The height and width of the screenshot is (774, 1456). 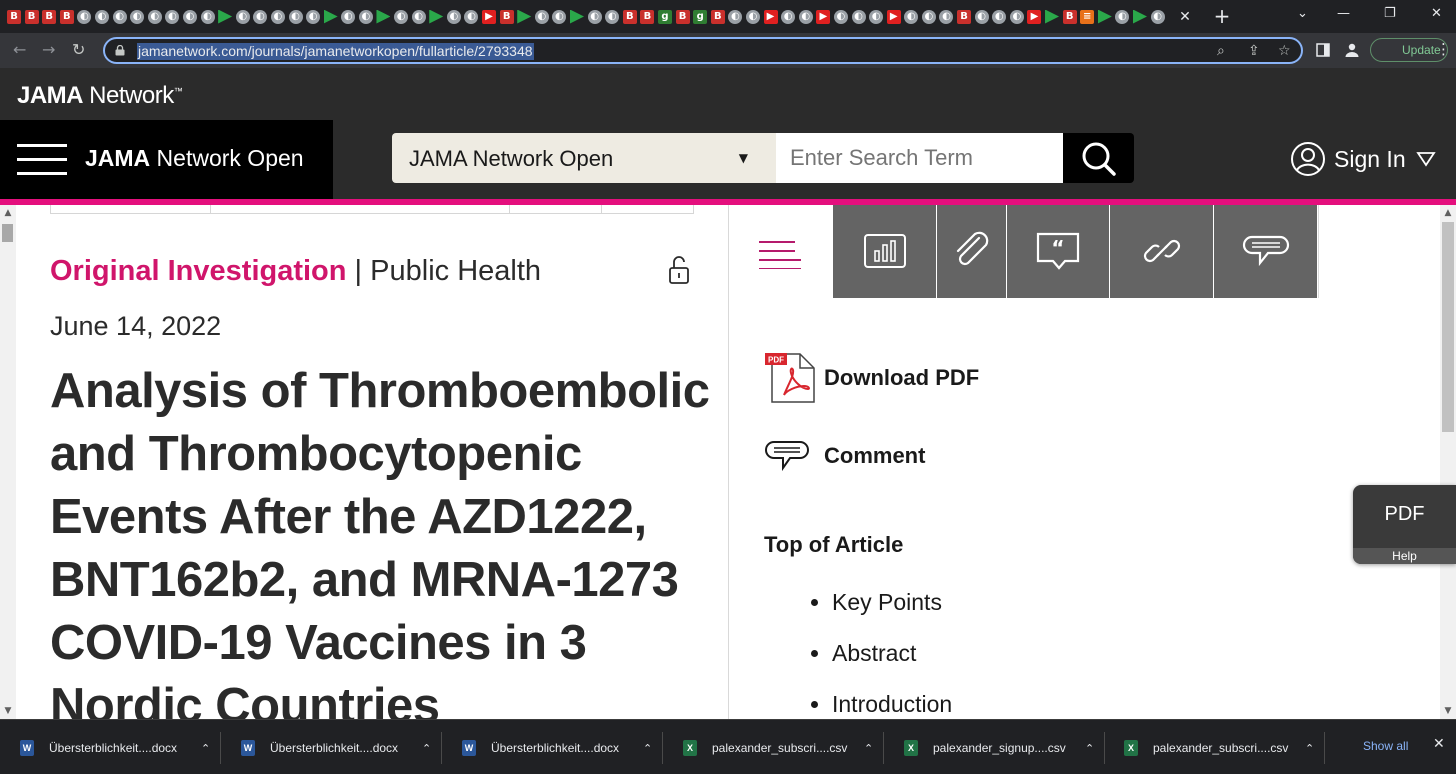 What do you see at coordinates (1436, 13) in the screenshot?
I see `window-close-icon: ✕` at bounding box center [1436, 13].